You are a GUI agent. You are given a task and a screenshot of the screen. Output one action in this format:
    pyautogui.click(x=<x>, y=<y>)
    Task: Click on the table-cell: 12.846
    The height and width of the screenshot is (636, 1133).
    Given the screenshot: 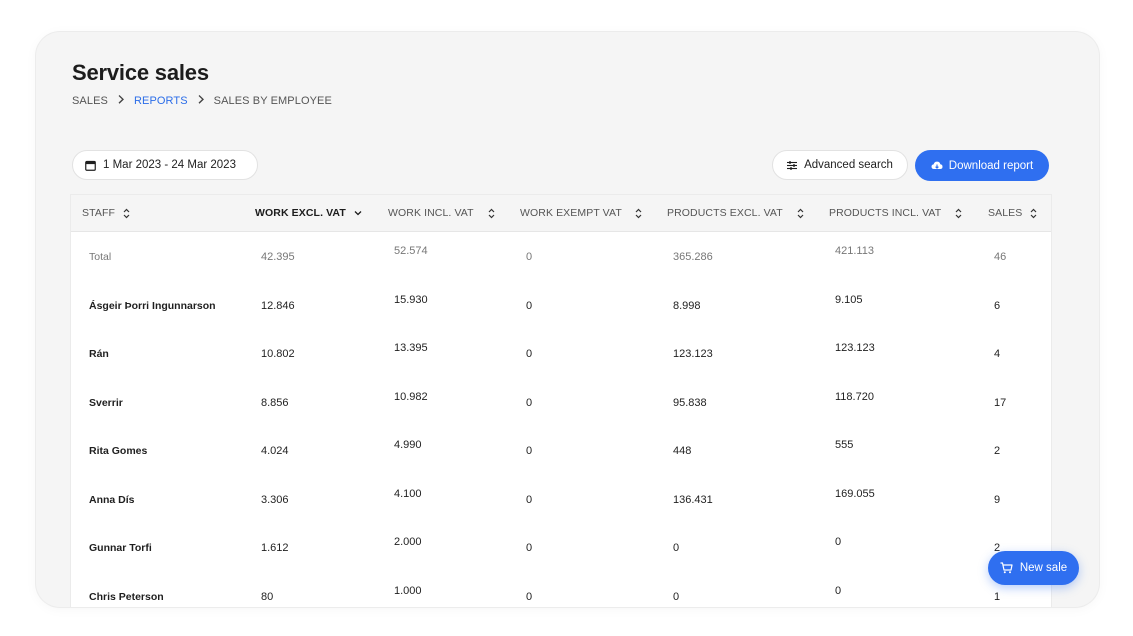 What is the action you would take?
    pyautogui.click(x=278, y=305)
    